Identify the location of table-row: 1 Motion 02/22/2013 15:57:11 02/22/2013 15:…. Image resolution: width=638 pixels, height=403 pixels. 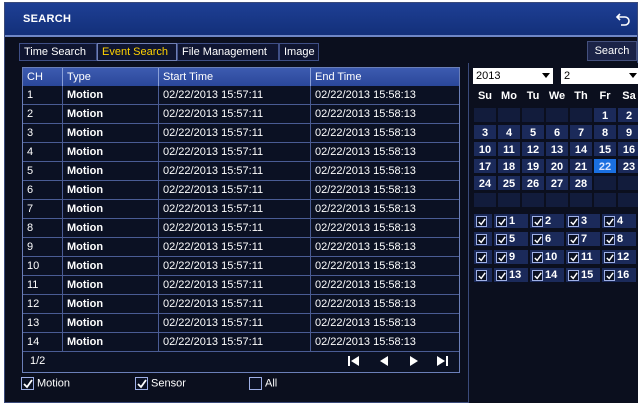
(241, 95).